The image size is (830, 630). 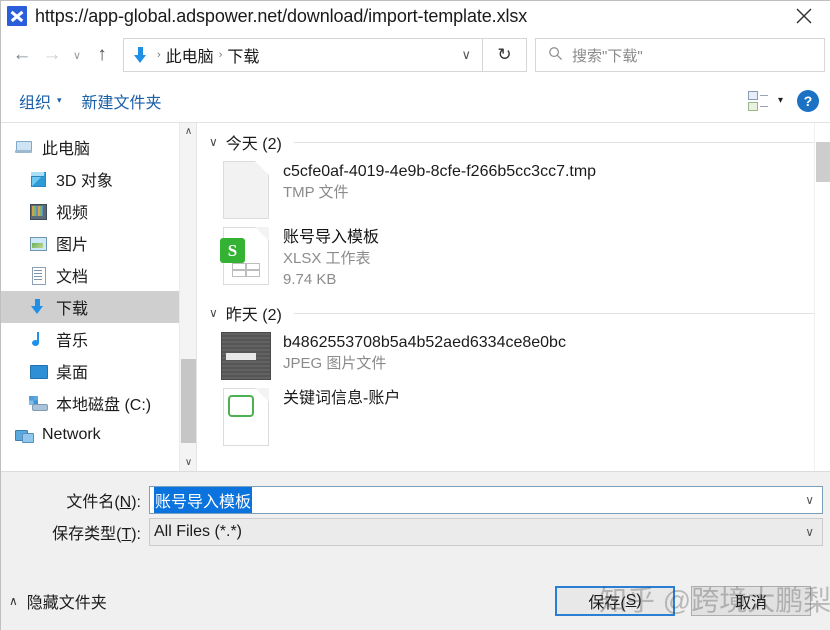 What do you see at coordinates (243, 55) in the screenshot?
I see `breadcrumb-item-downloads: 下载` at bounding box center [243, 55].